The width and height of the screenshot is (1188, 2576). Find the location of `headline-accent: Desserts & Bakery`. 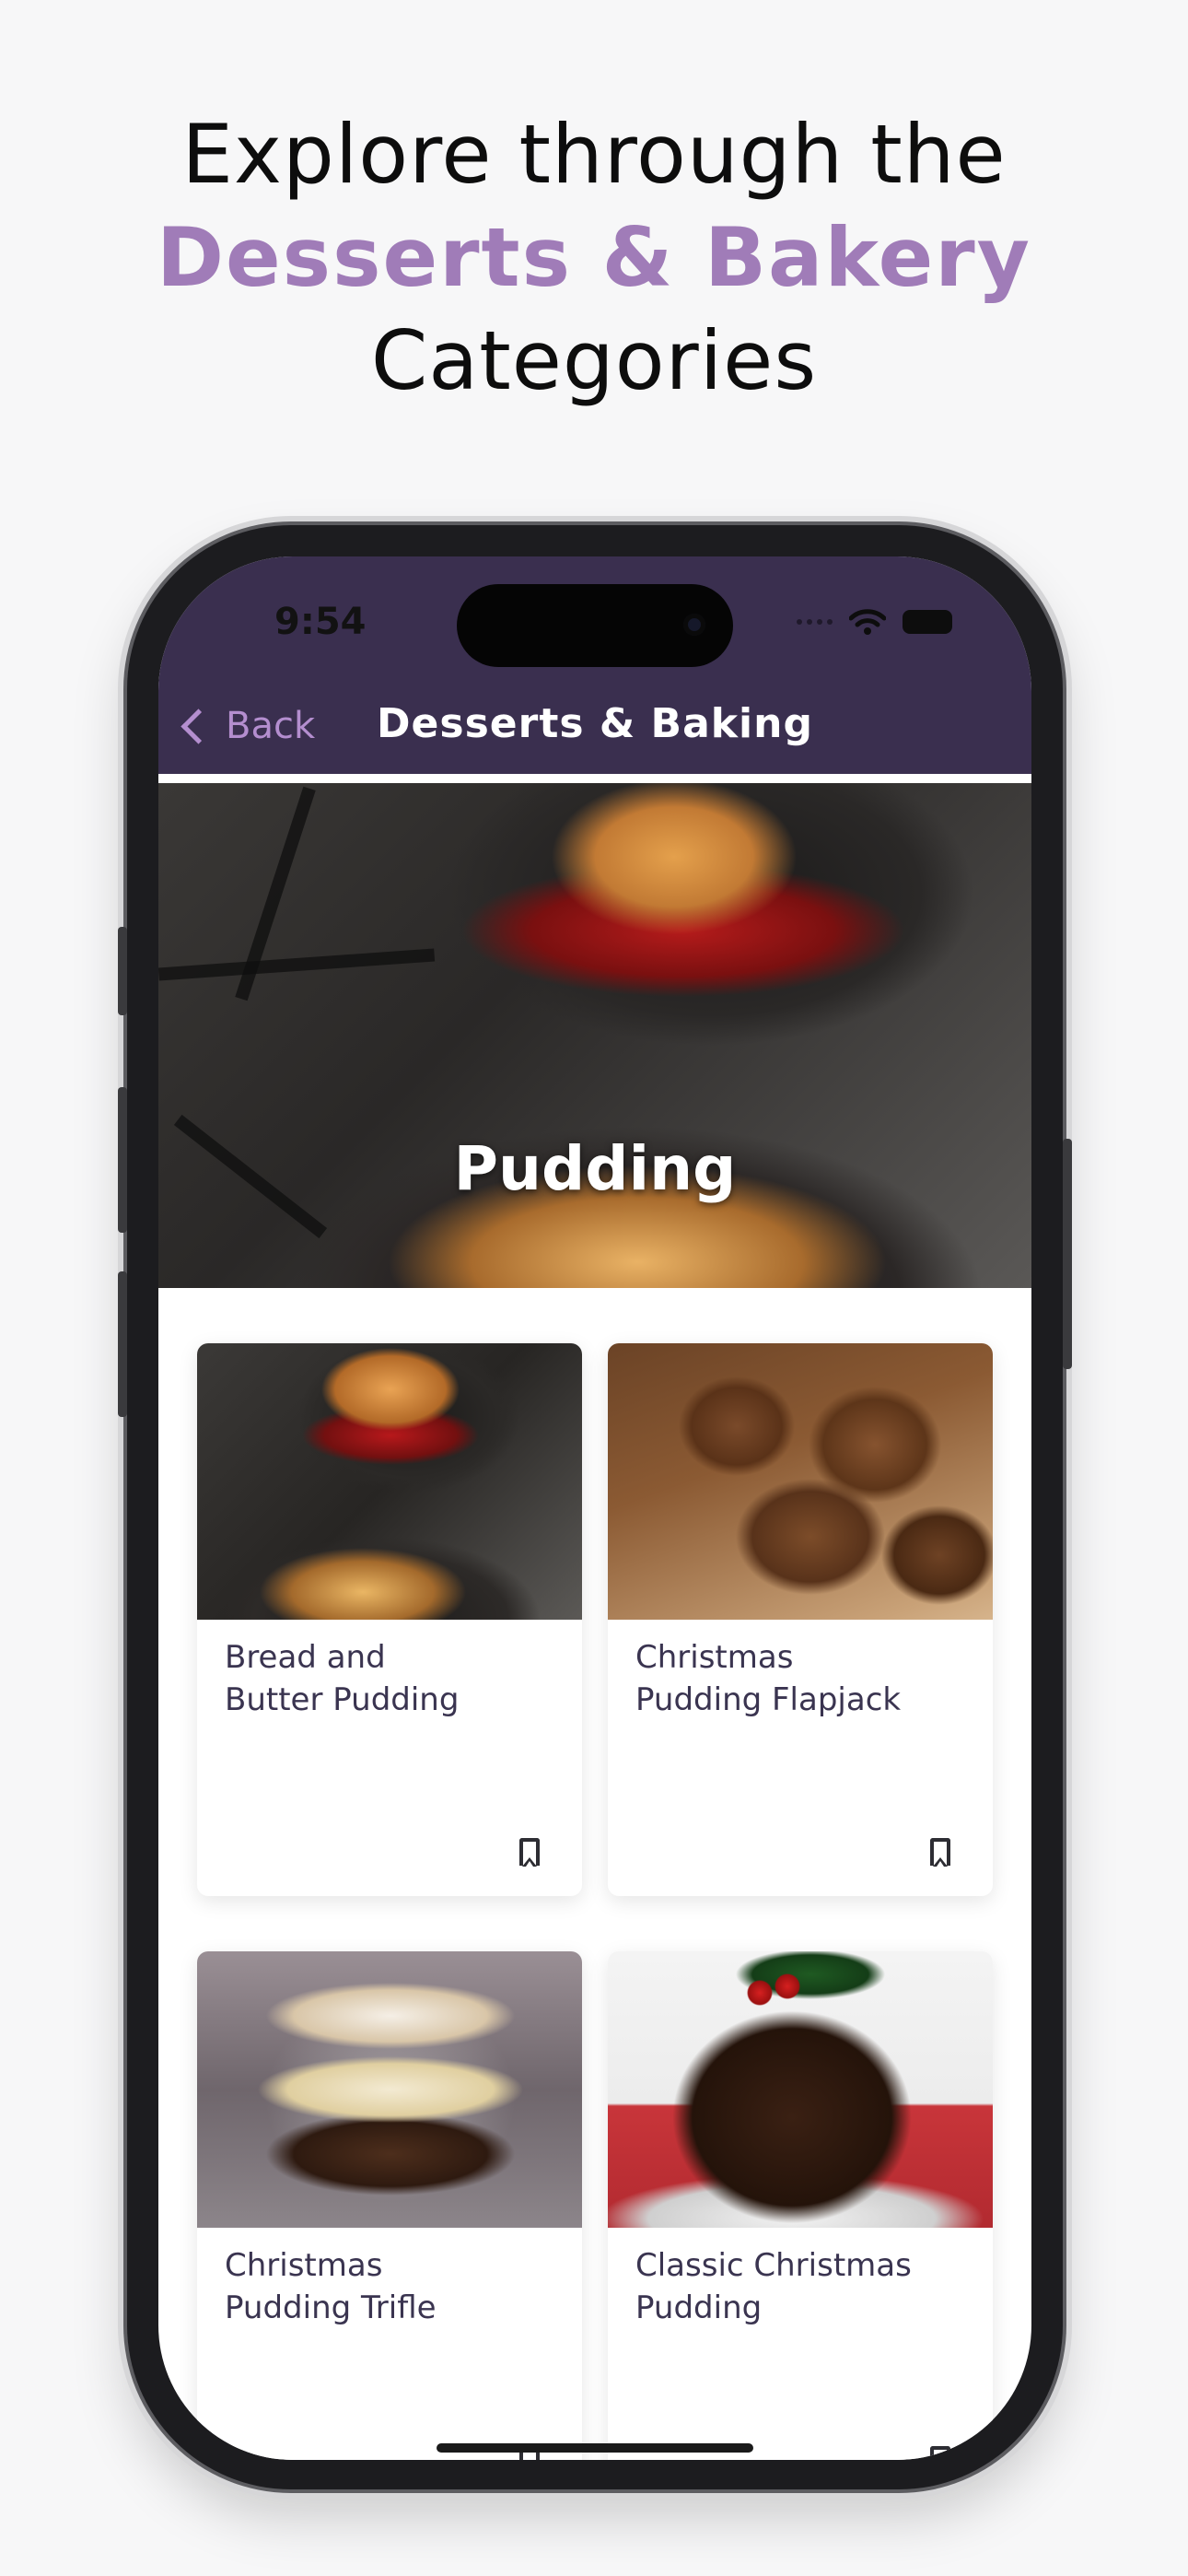

headline-accent: Desserts & Bakery is located at coordinates (594, 257).